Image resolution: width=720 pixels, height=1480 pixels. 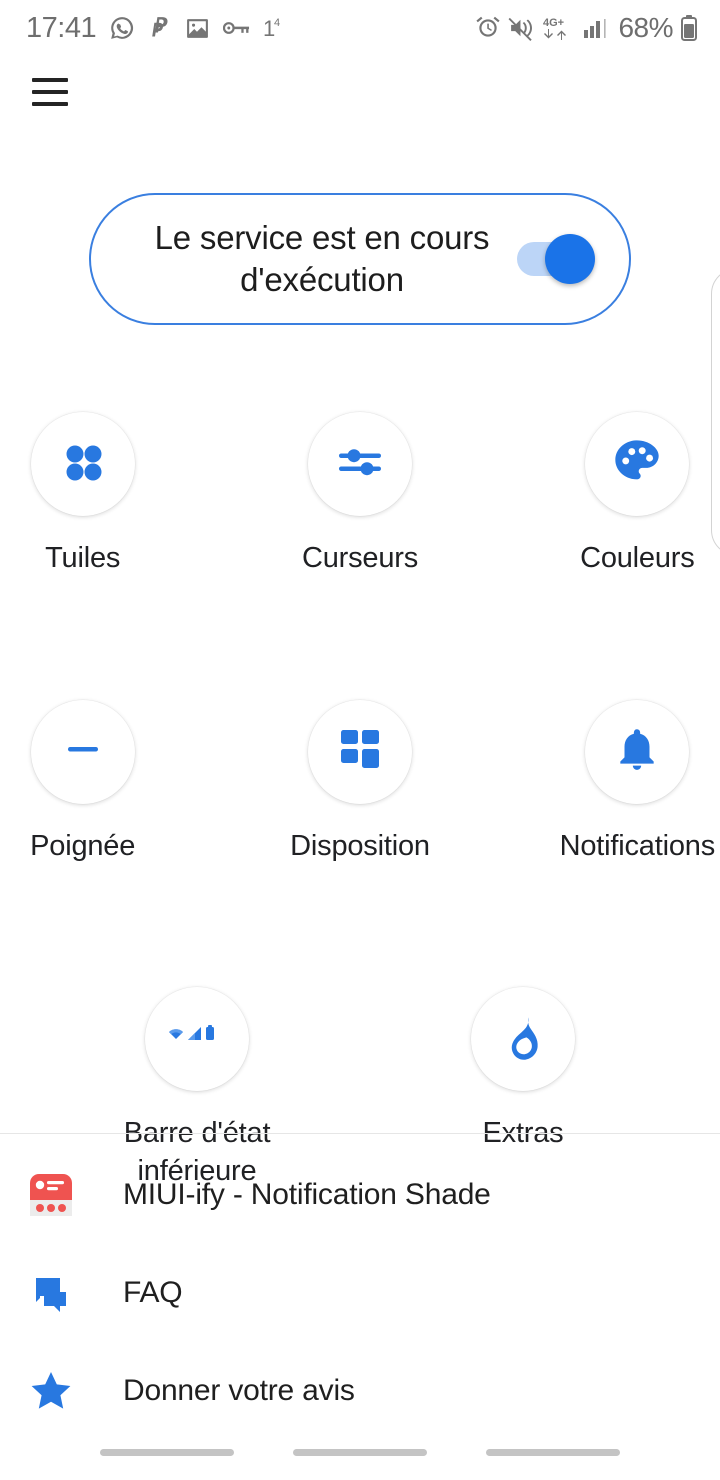 I want to click on palette-icon-circle, so click(x=637, y=464).